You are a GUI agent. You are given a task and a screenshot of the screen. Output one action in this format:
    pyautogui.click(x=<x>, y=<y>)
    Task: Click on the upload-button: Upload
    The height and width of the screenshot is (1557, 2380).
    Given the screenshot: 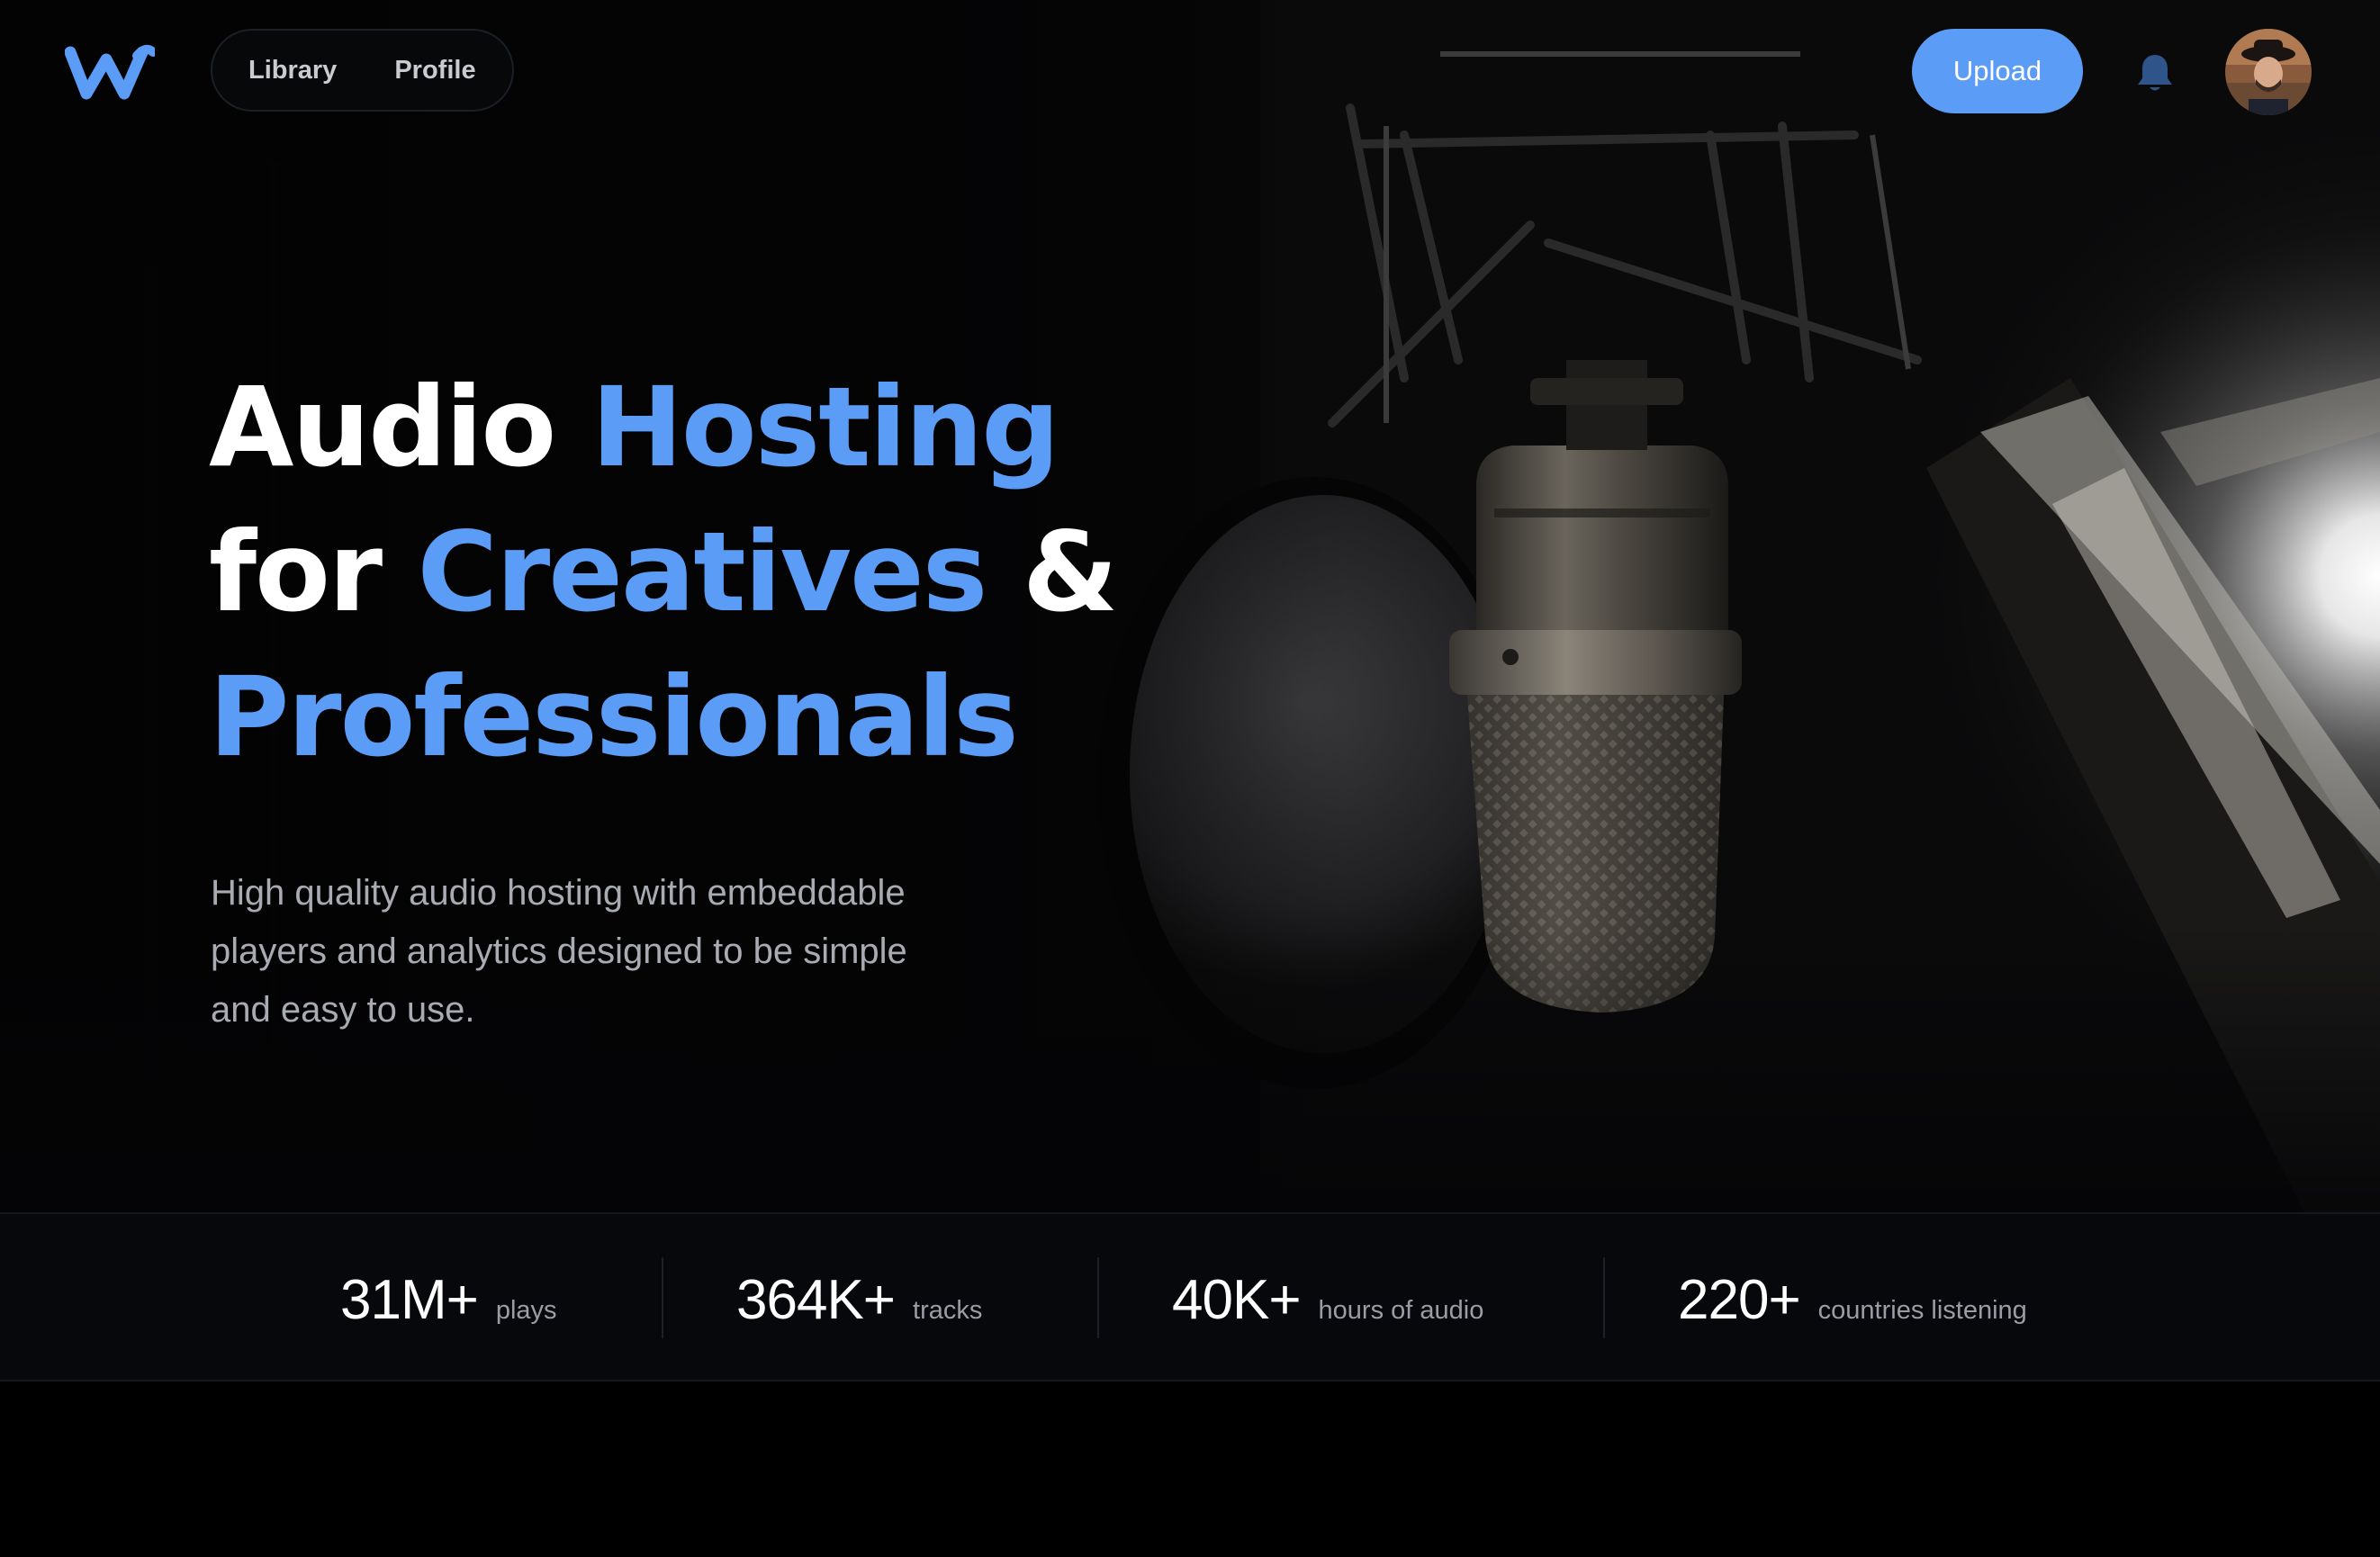 What is the action you would take?
    pyautogui.click(x=1998, y=71)
    